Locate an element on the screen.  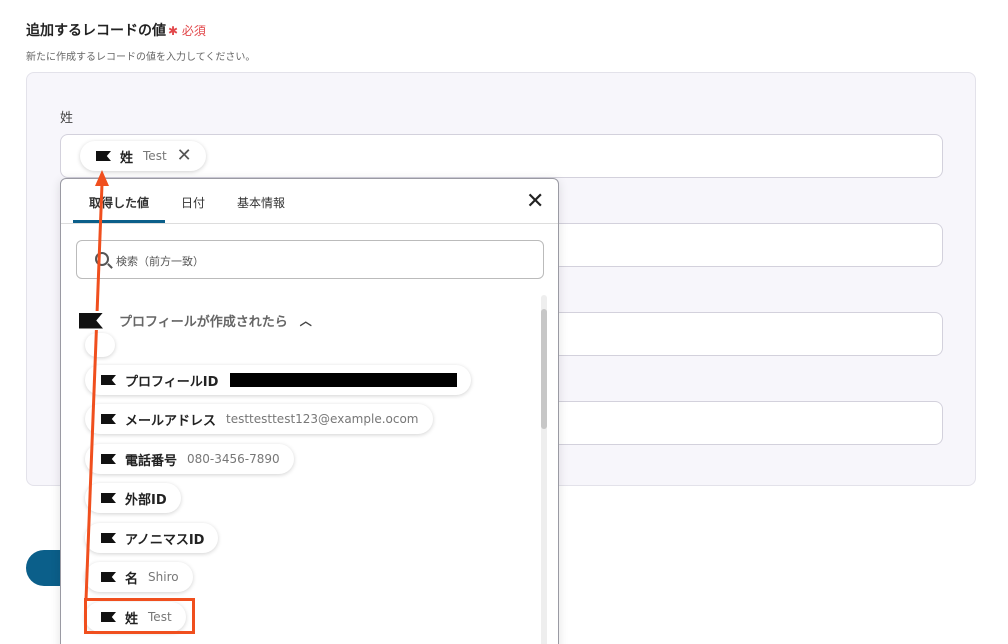
chip-value: Test is located at coordinates (155, 156).